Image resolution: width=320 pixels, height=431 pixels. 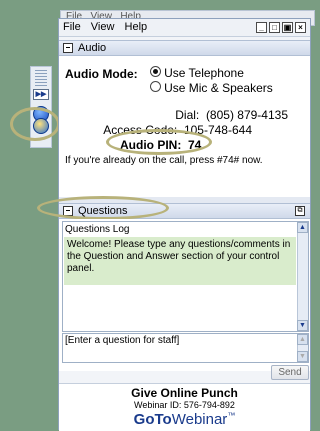 I want to click on menu-bar: File View Help _ □ ▣ ×, so click(x=184, y=28).